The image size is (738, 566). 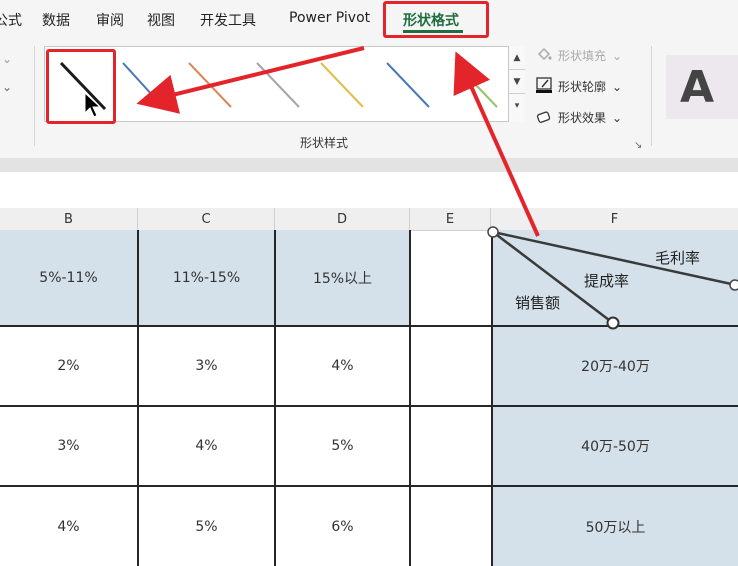 What do you see at coordinates (250, 80) in the screenshot?
I see `arrow-to-swatch` at bounding box center [250, 80].